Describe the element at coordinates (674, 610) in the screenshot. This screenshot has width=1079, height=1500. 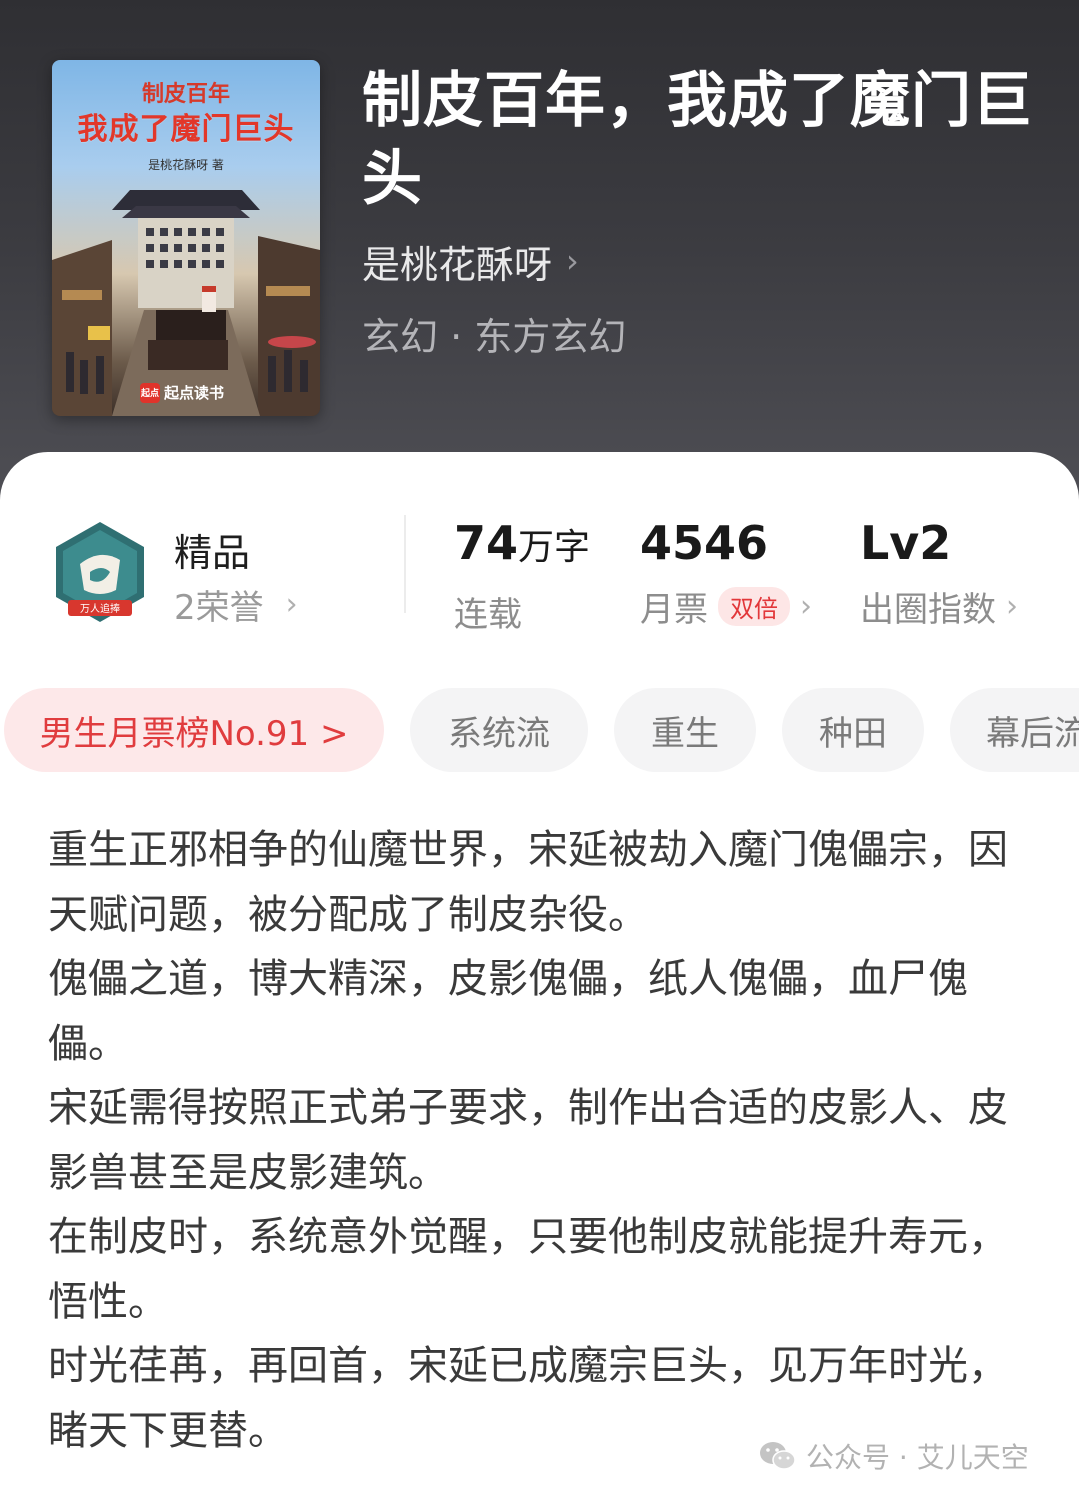
I see `monthly-ticket-label: 月票` at that location.